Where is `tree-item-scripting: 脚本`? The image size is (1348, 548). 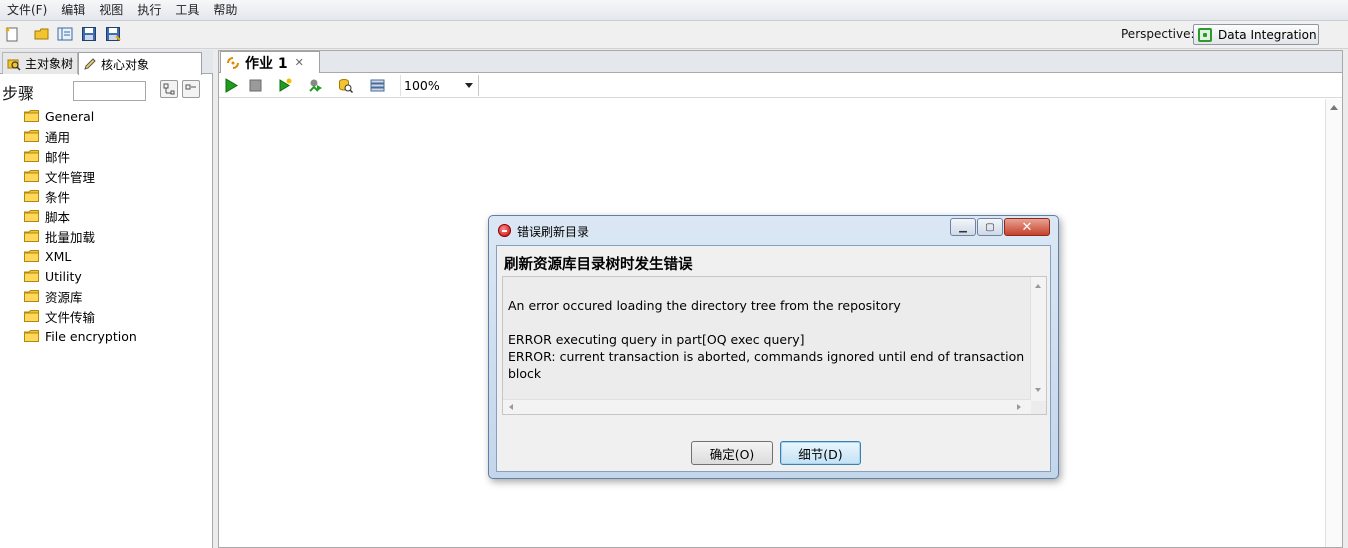 tree-item-scripting: 脚本 is located at coordinates (106, 216).